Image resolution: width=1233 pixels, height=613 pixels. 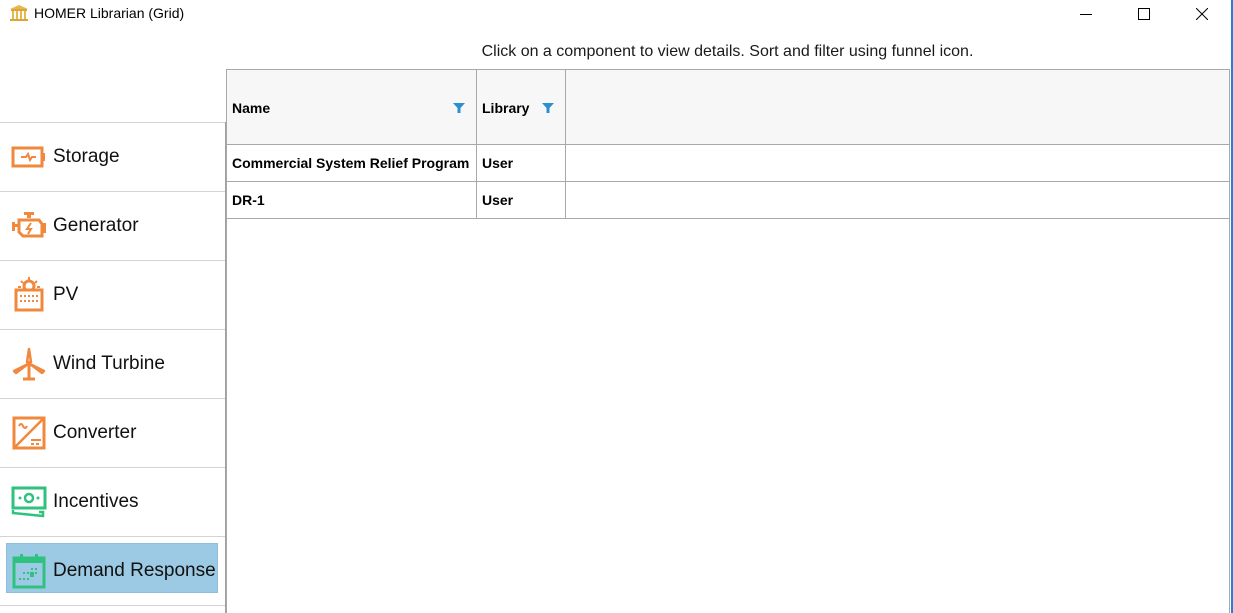 What do you see at coordinates (29, 433) in the screenshot?
I see `converter-icon` at bounding box center [29, 433].